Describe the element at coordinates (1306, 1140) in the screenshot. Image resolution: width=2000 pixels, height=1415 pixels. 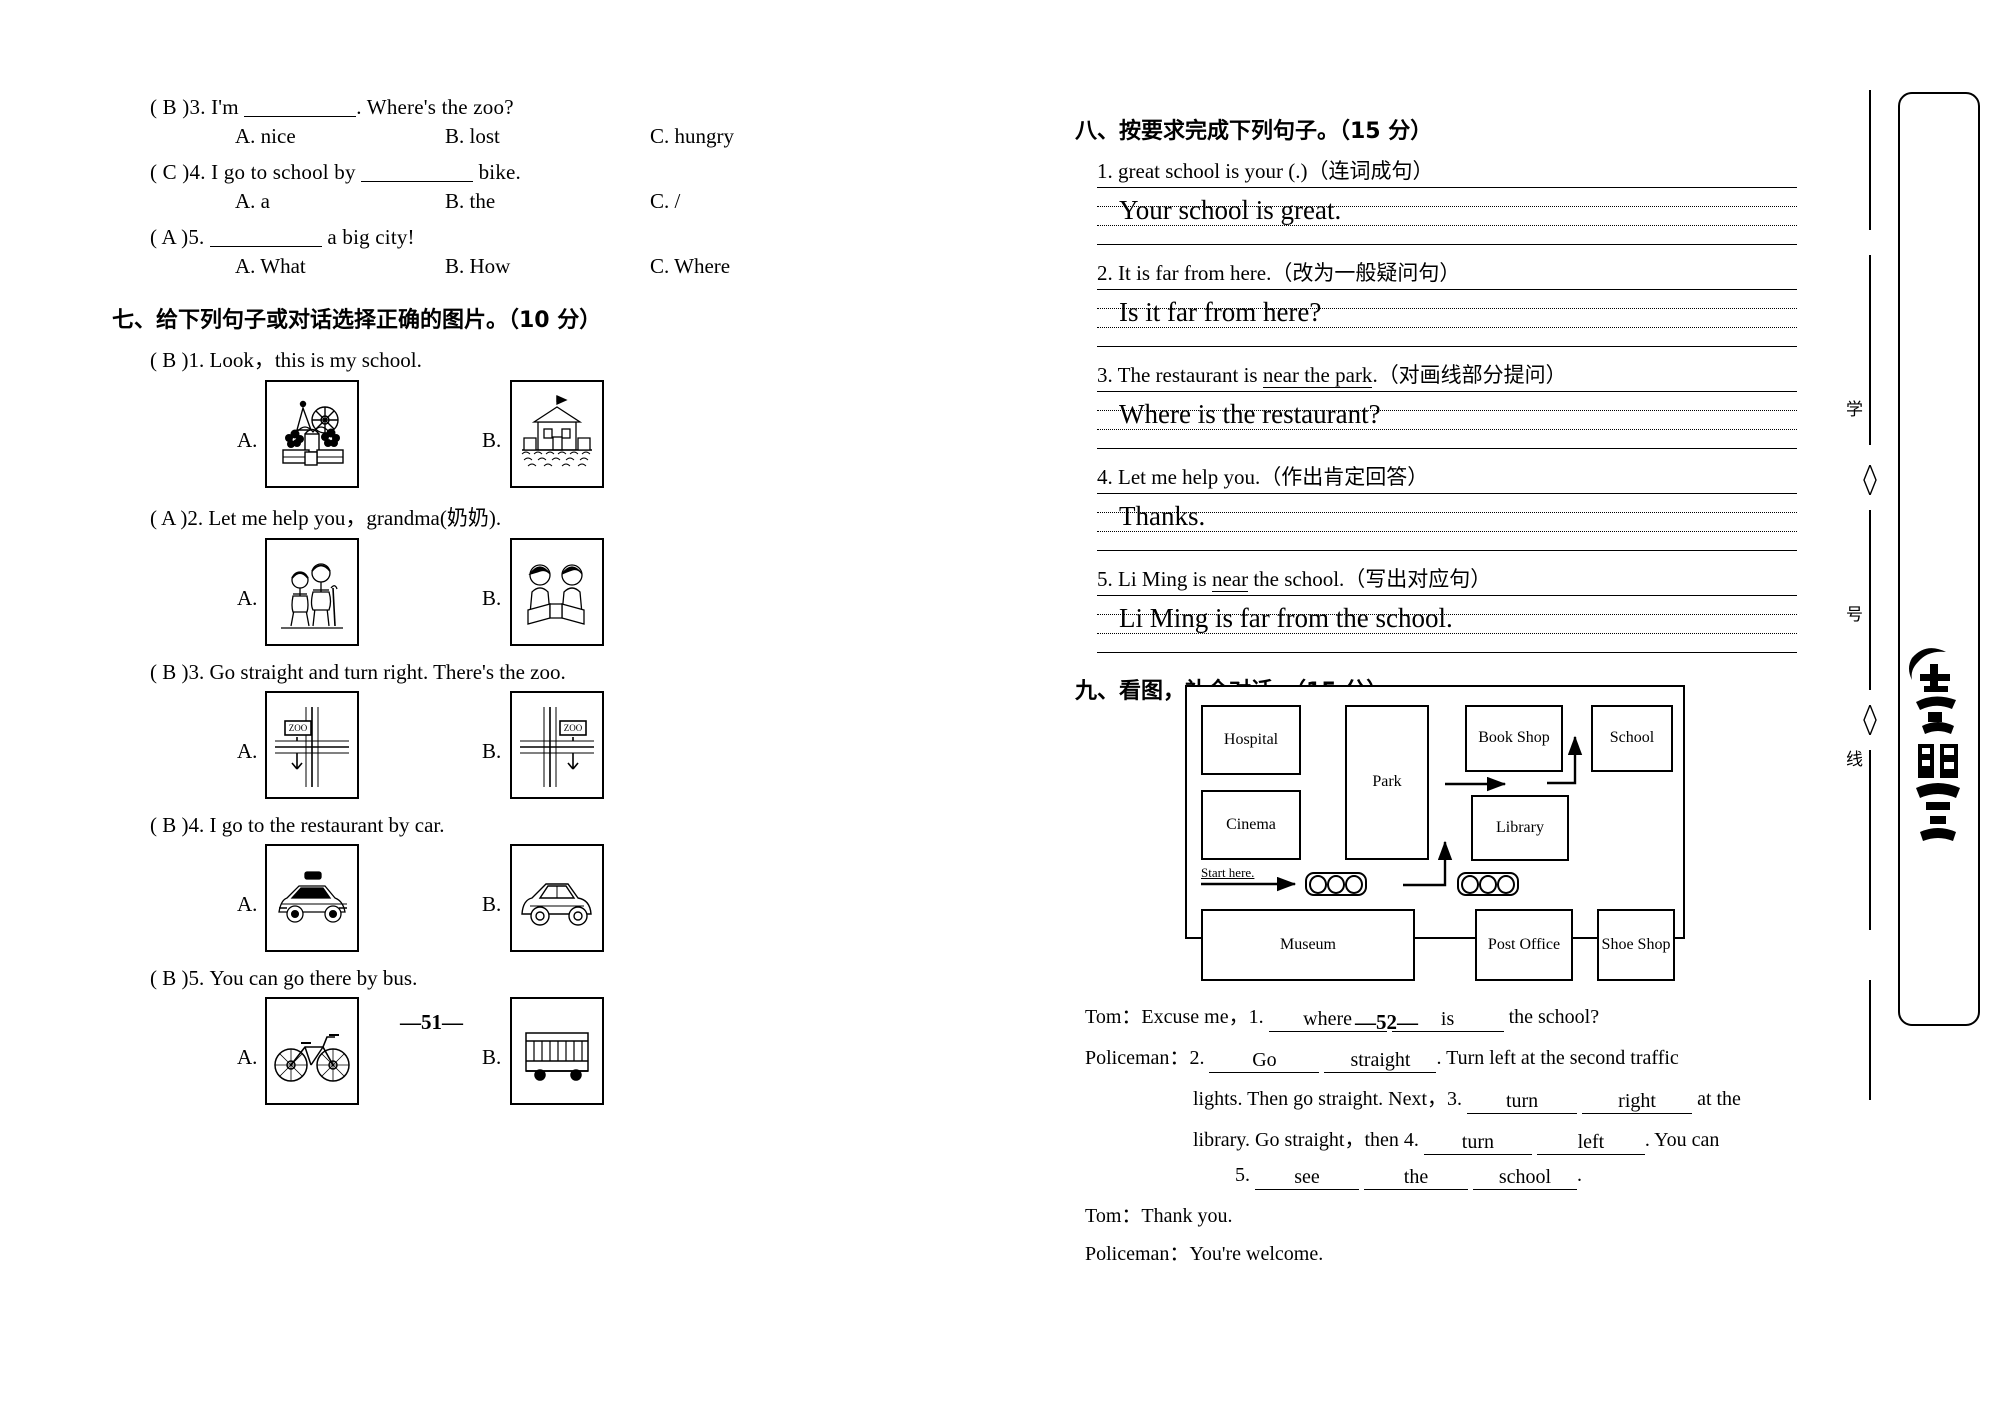
I see `dlg-4-text: library. Go straight，then 4.` at that location.